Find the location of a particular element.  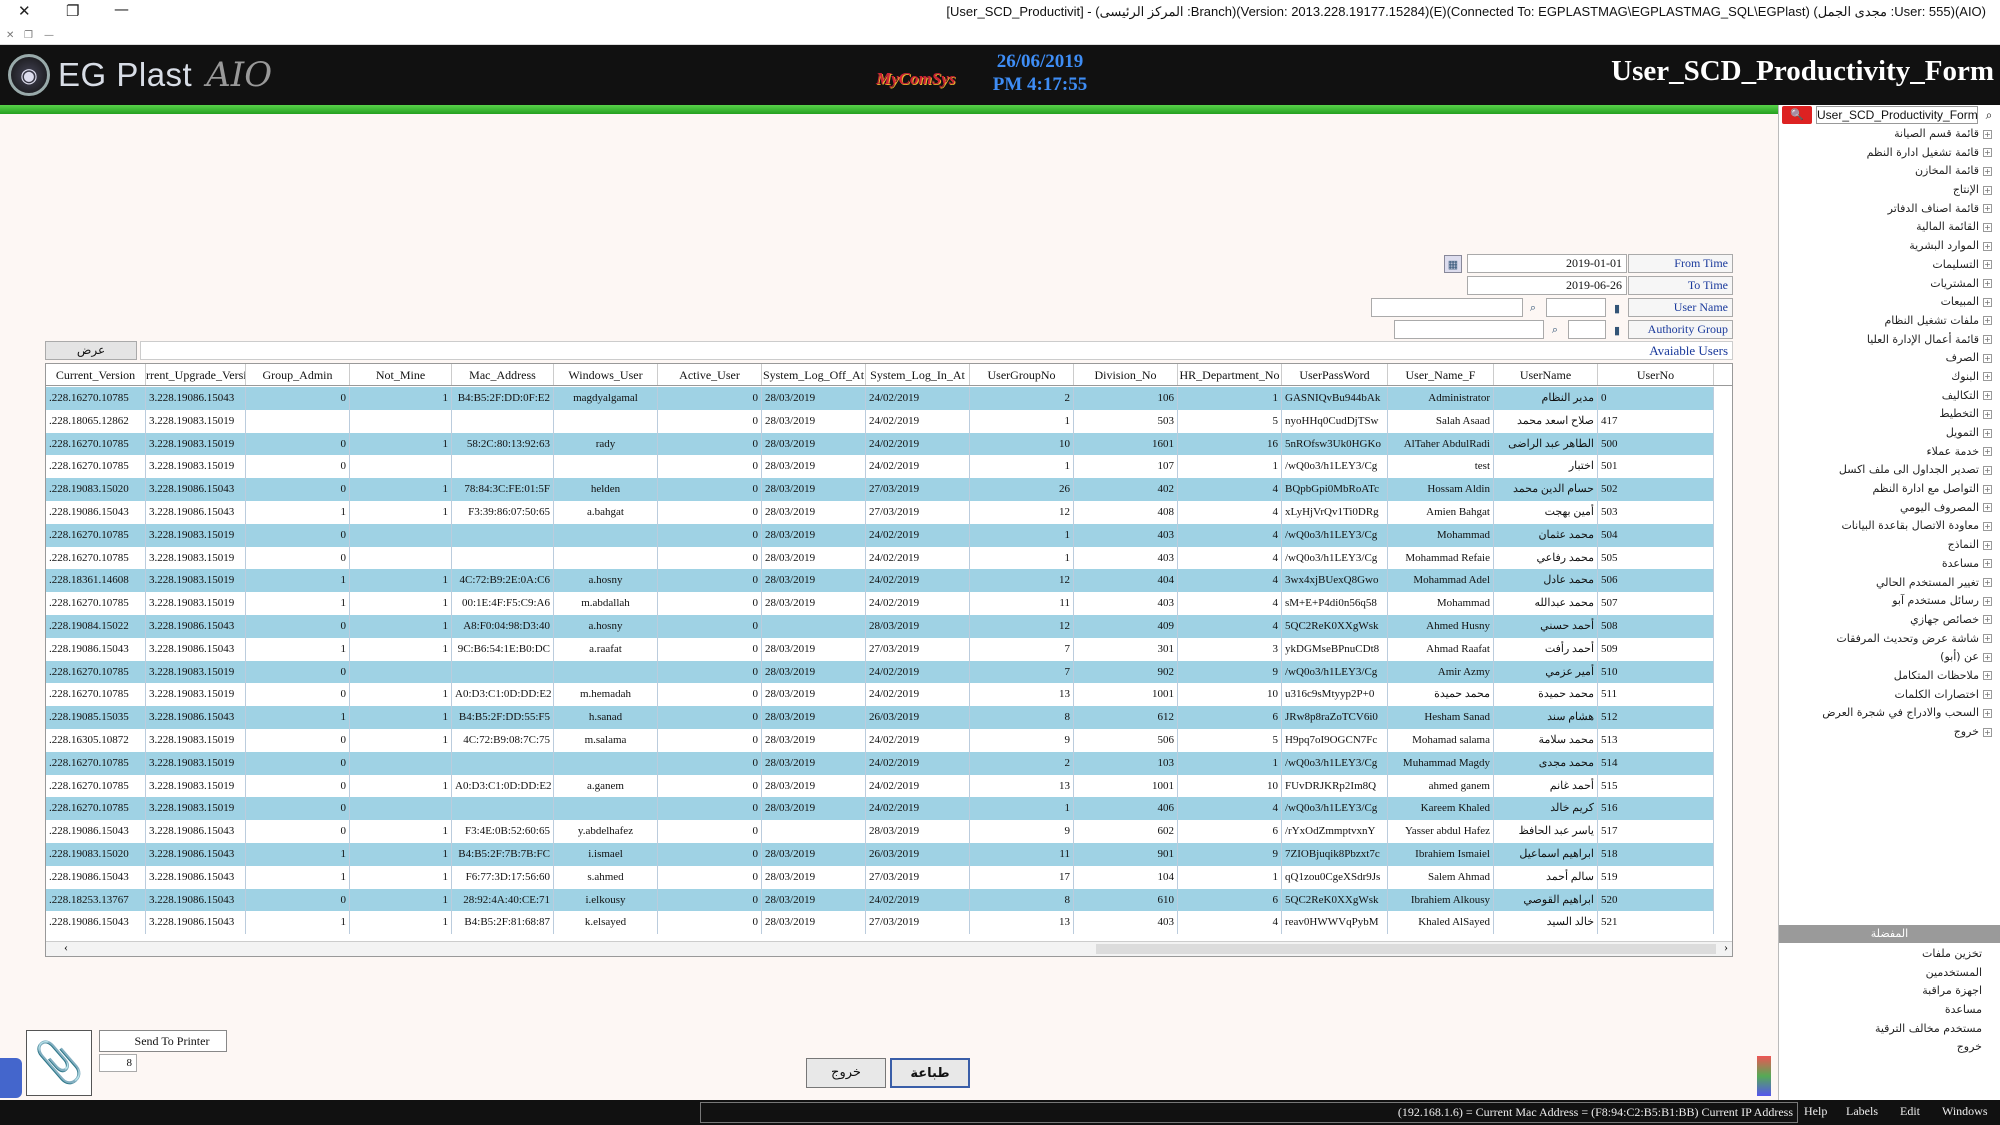

table-cell: 12 is located at coordinates (1022, 512).